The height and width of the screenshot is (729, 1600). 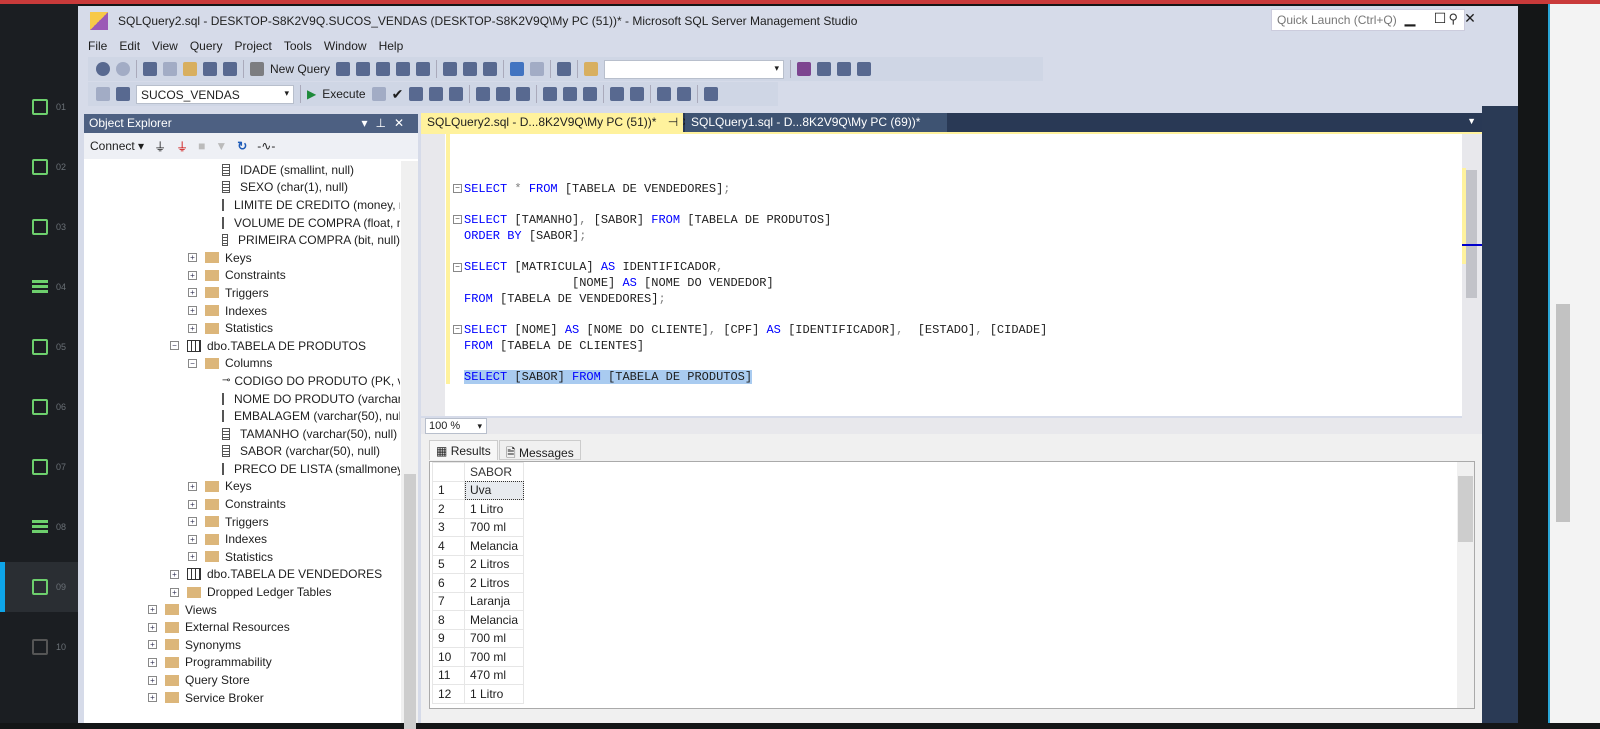 What do you see at coordinates (804, 69) in the screenshot?
I see `solution-explorer-icon` at bounding box center [804, 69].